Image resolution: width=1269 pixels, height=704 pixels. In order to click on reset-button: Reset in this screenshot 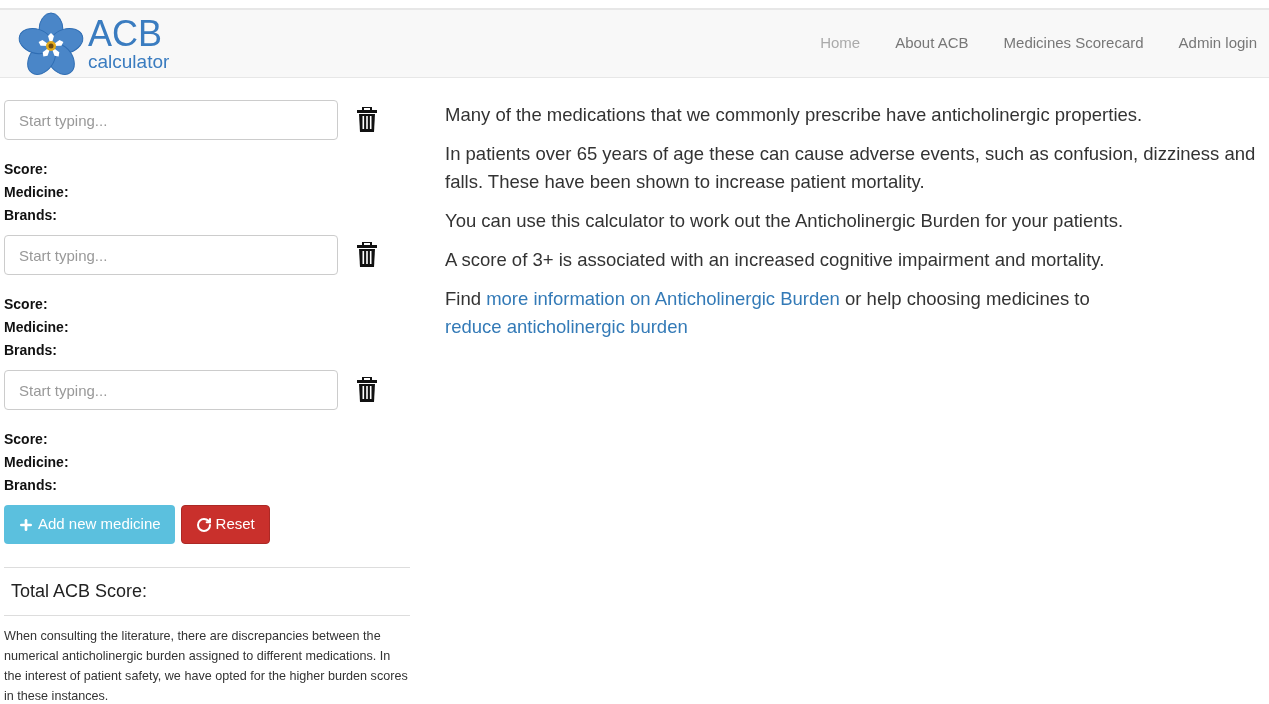, I will do `click(225, 524)`.